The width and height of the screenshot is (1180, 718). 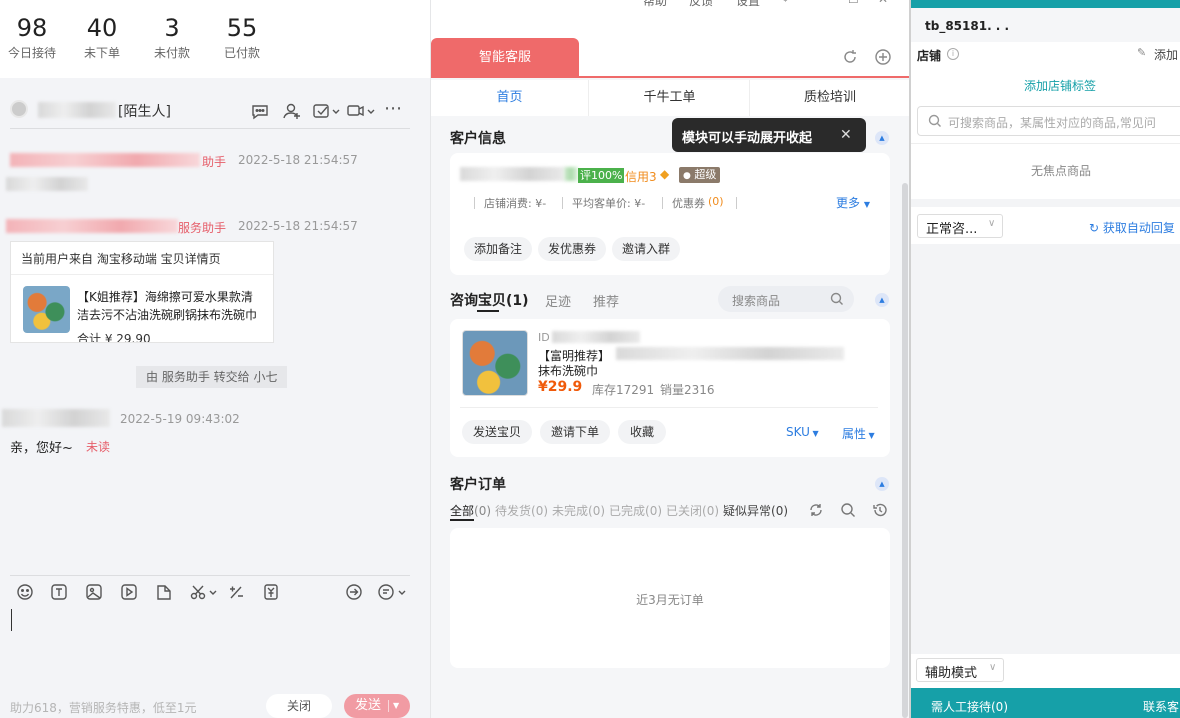 What do you see at coordinates (822, 3) in the screenshot?
I see `minimize-icon: —` at bounding box center [822, 3].